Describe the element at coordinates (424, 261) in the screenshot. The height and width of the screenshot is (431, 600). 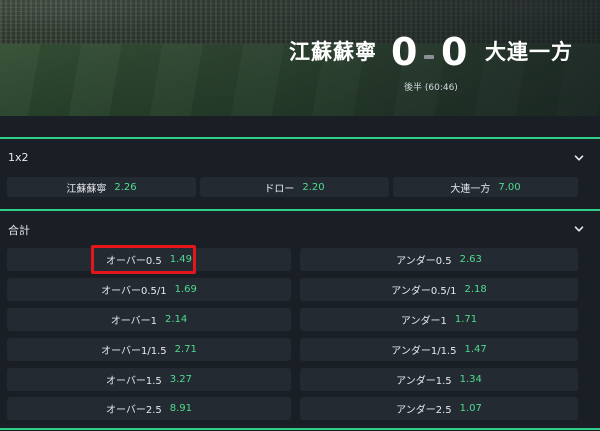
I see `outcome-label: アンダー0.5` at that location.